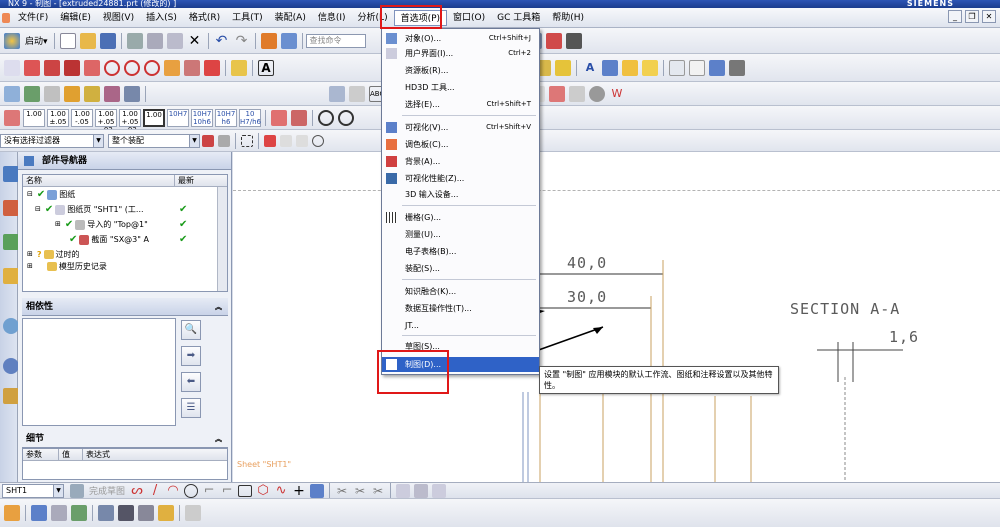 Image resolution: width=1000 pixels, height=527 pixels. Describe the element at coordinates (11, 208) in the screenshot. I see `history-tab-icon` at that location.